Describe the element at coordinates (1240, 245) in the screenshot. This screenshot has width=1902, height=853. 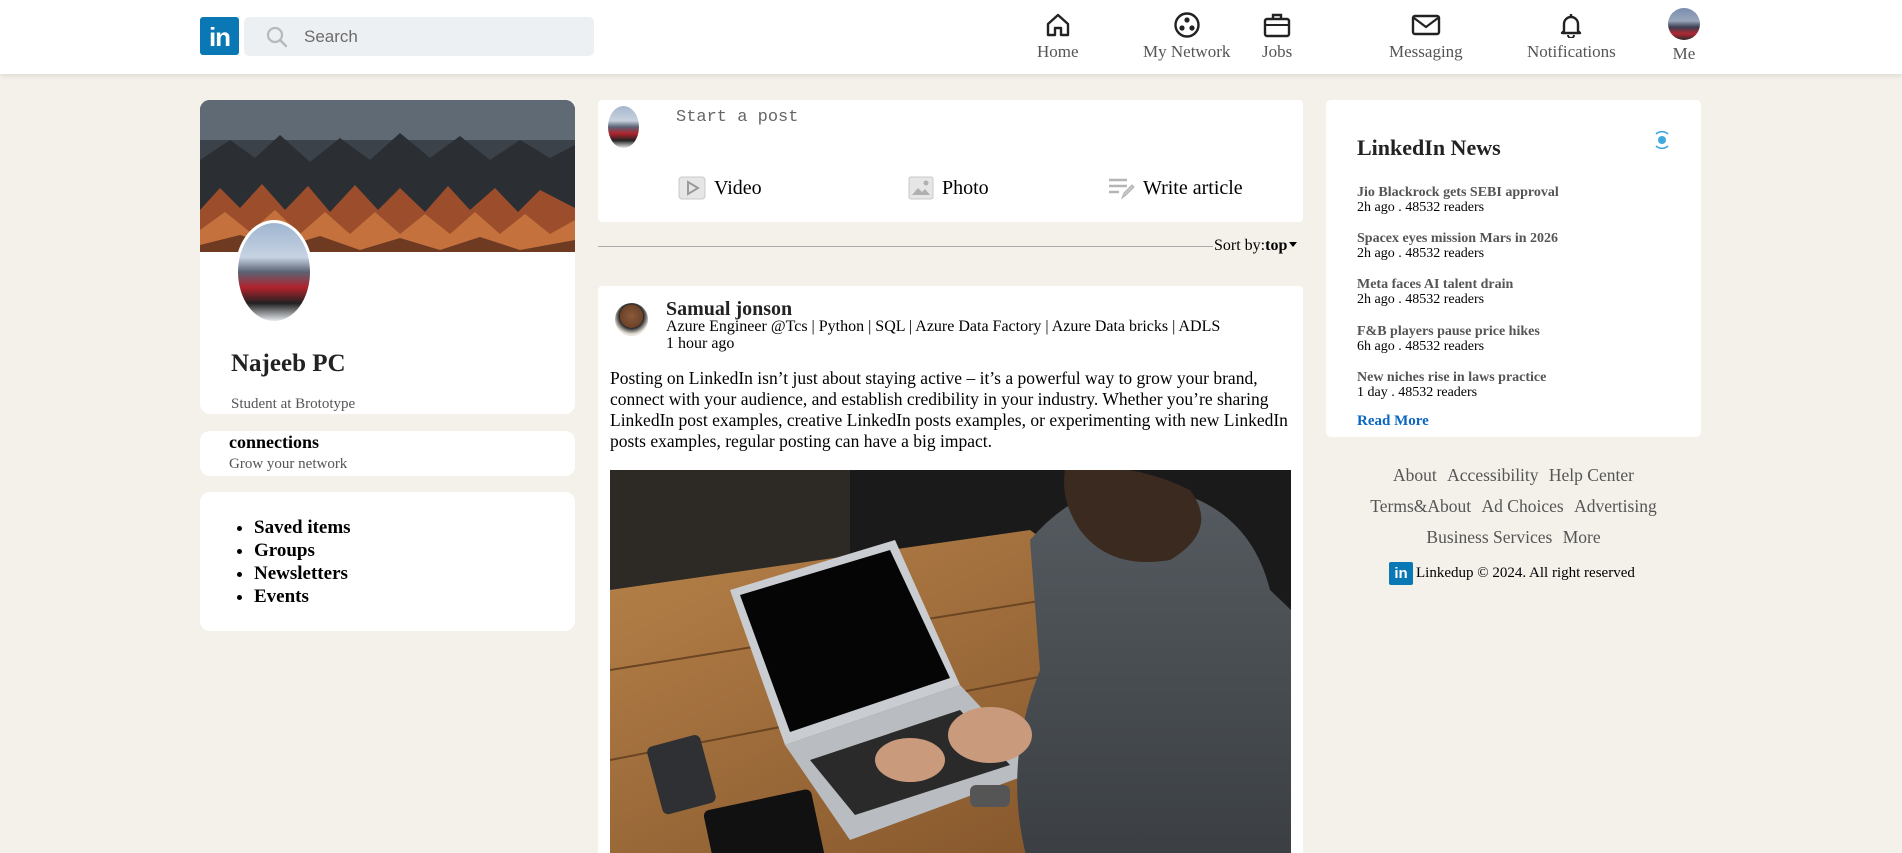
I see `sort-label: Sort by:` at that location.